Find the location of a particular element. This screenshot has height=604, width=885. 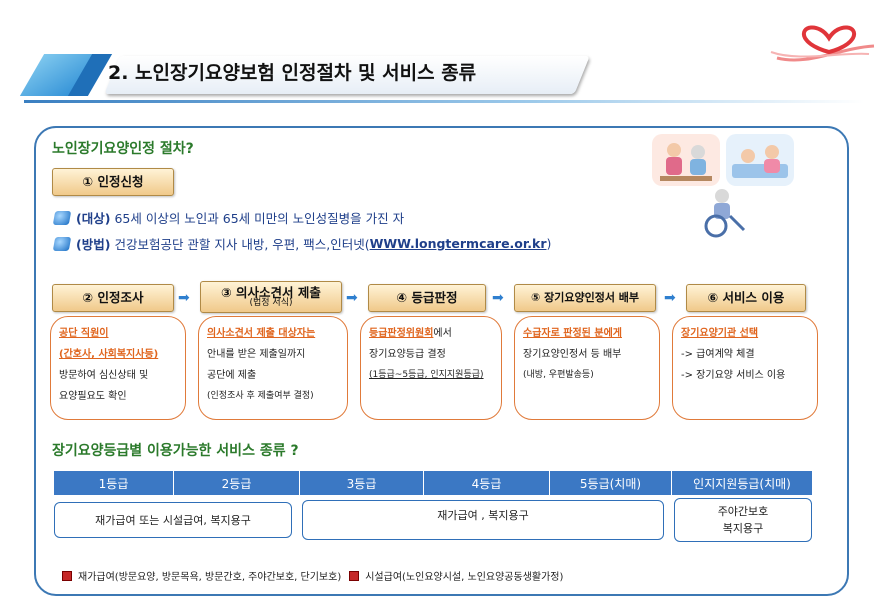

grade-box-cognitive: 주야간보호 복지용구 is located at coordinates (743, 520).